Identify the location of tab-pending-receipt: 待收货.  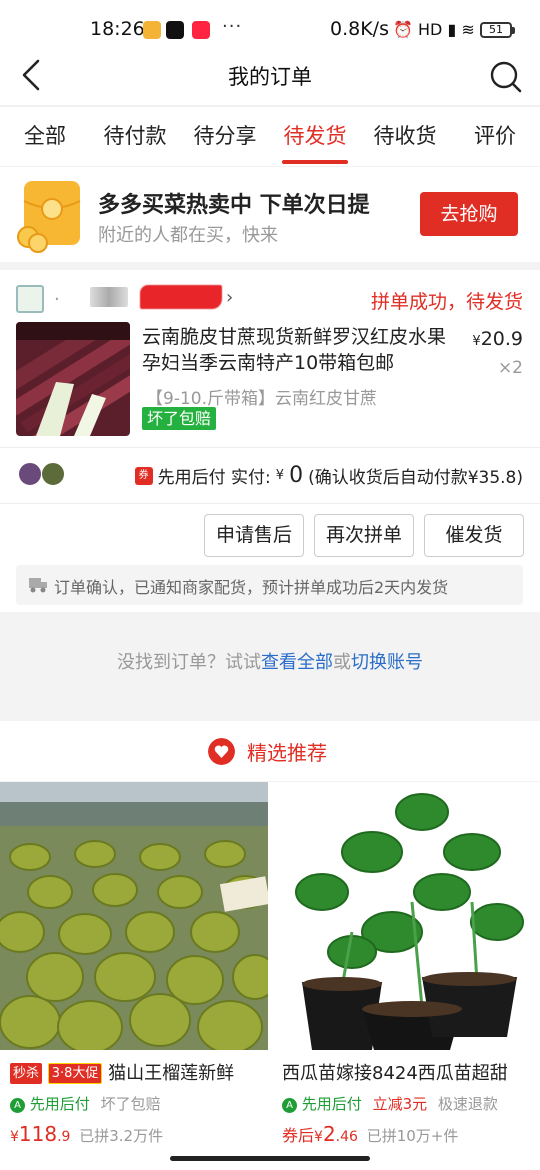
(405, 136).